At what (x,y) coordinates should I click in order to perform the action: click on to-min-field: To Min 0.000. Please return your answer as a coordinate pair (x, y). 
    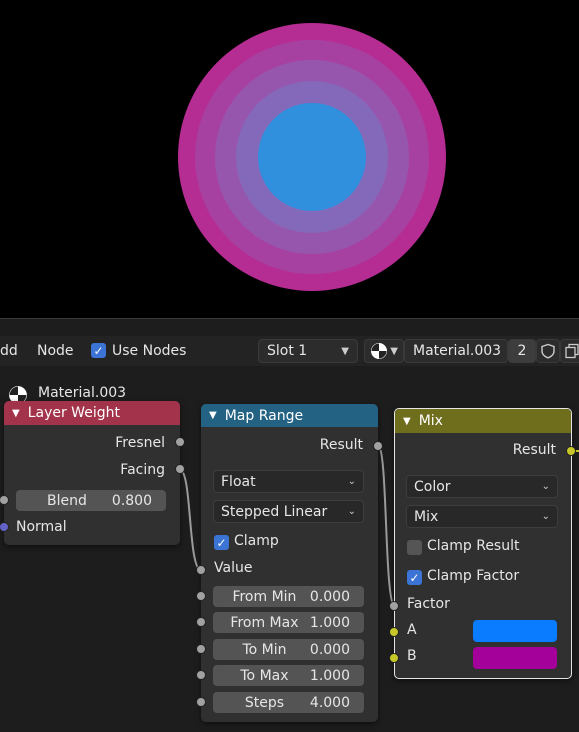
    Looking at the image, I should click on (288, 649).